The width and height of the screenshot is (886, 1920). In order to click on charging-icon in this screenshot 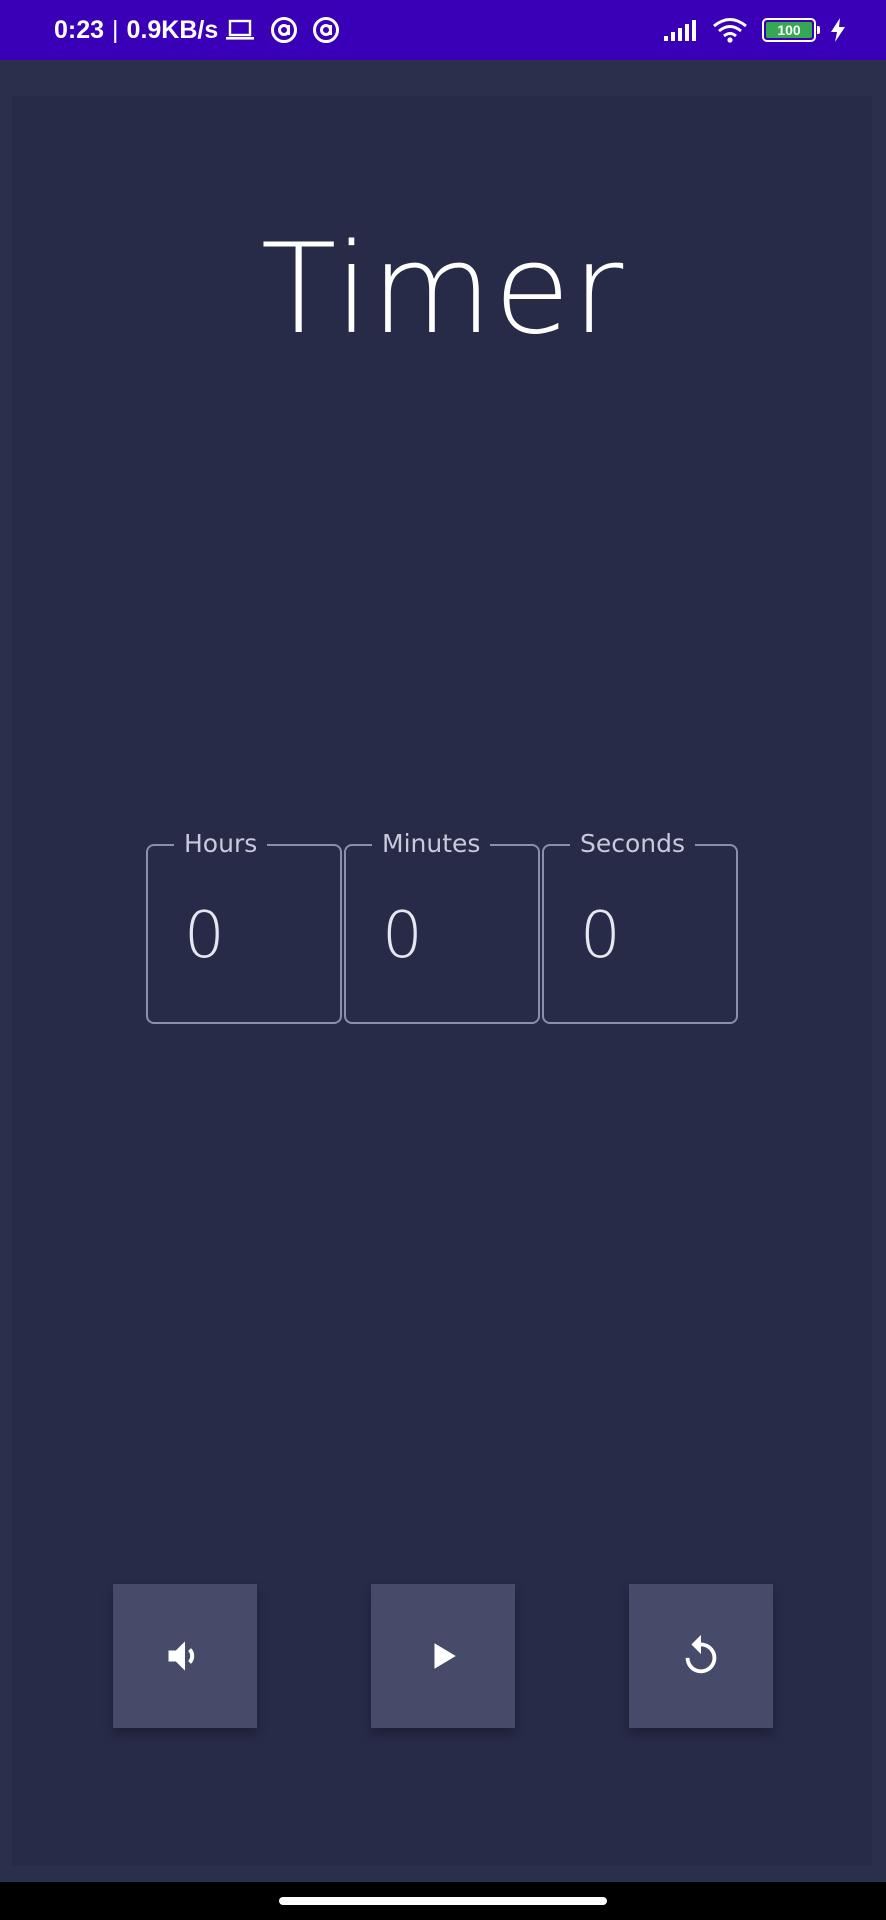, I will do `click(838, 30)`.